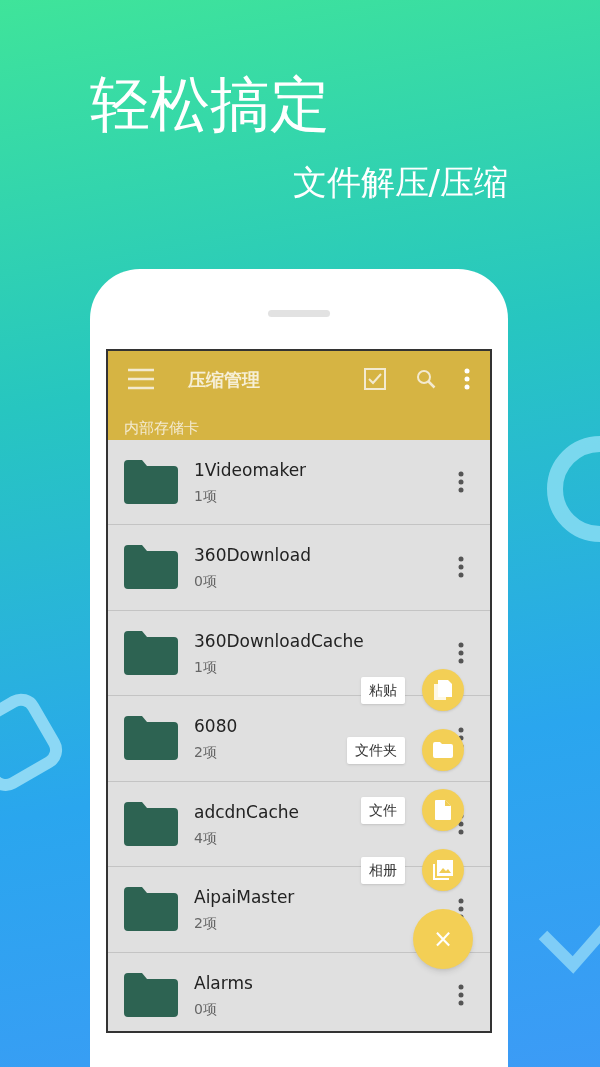  I want to click on fab-label: 文件夹, so click(376, 750).